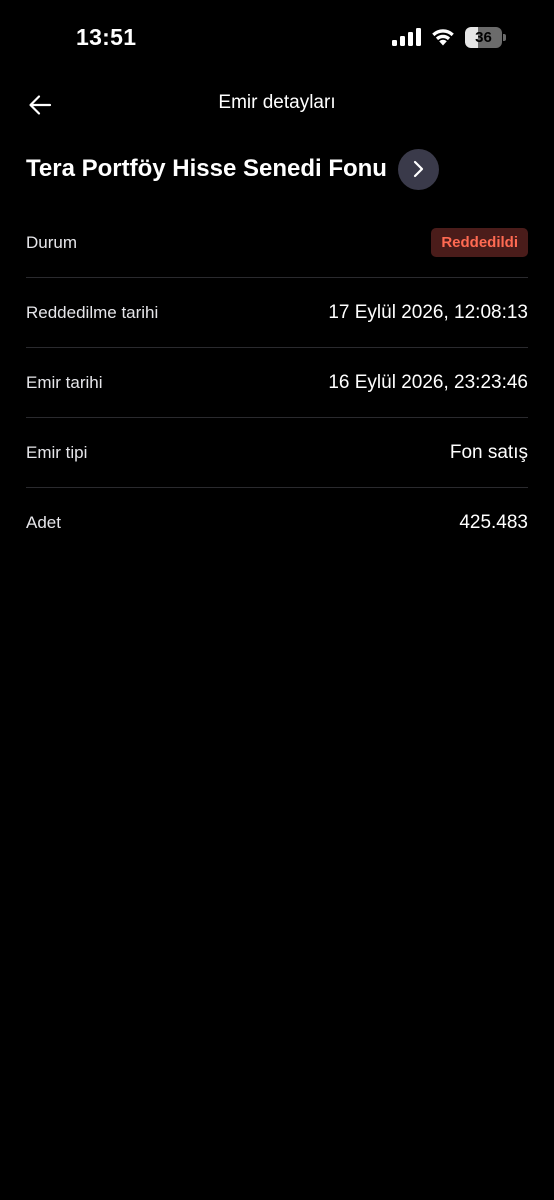 This screenshot has height=1200, width=554. I want to click on battery-level: 36, so click(483, 37).